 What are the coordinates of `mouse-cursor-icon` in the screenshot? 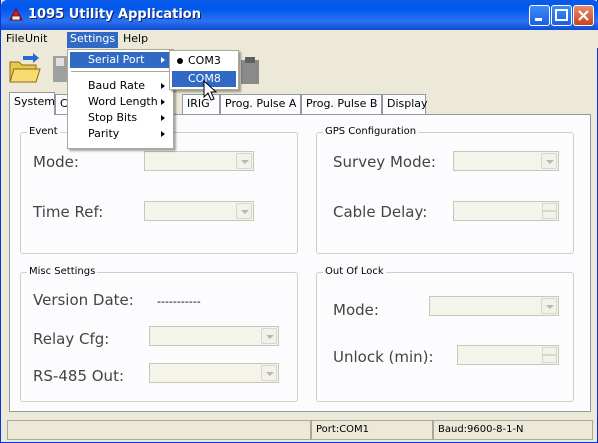 It's located at (210, 90).